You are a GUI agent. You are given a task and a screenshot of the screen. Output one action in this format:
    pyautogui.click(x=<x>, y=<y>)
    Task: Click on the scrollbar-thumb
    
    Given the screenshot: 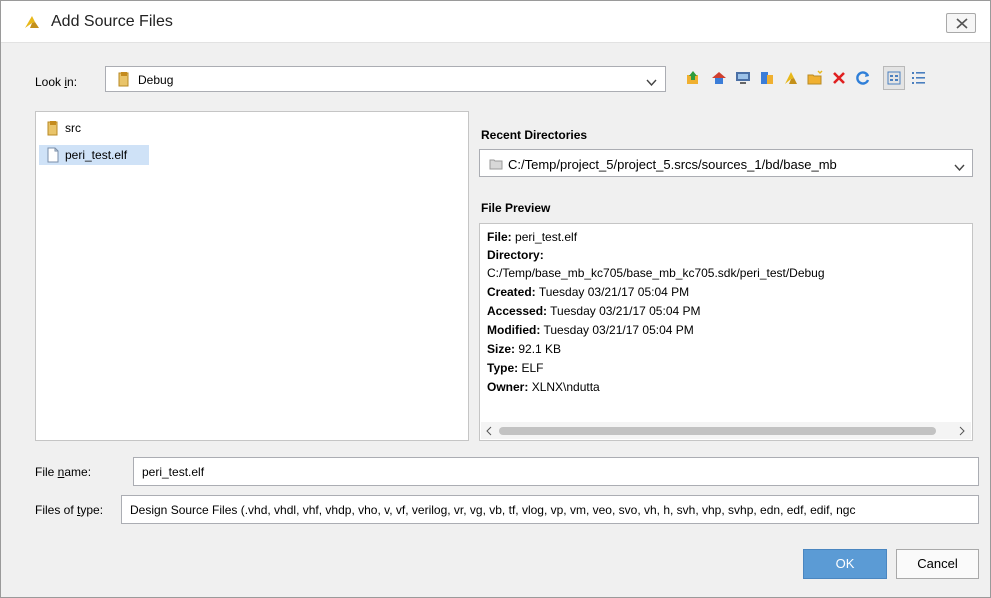 What is the action you would take?
    pyautogui.click(x=717, y=431)
    